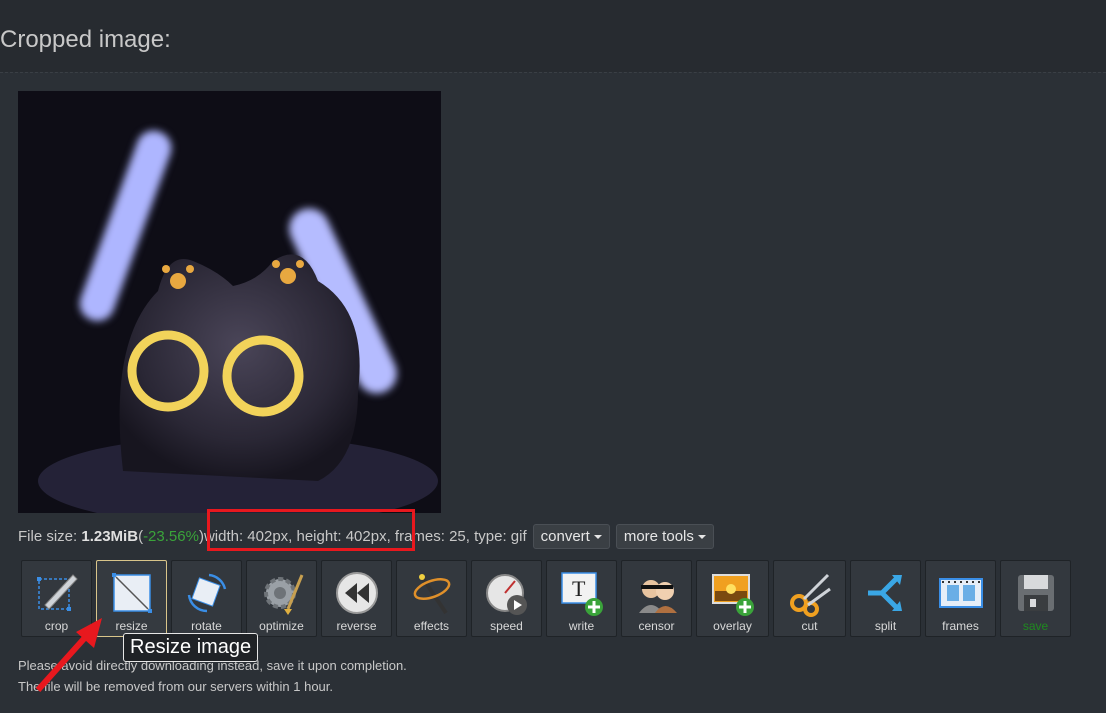 The width and height of the screenshot is (1106, 713). I want to click on floppy-save-icon, so click(1035, 593).